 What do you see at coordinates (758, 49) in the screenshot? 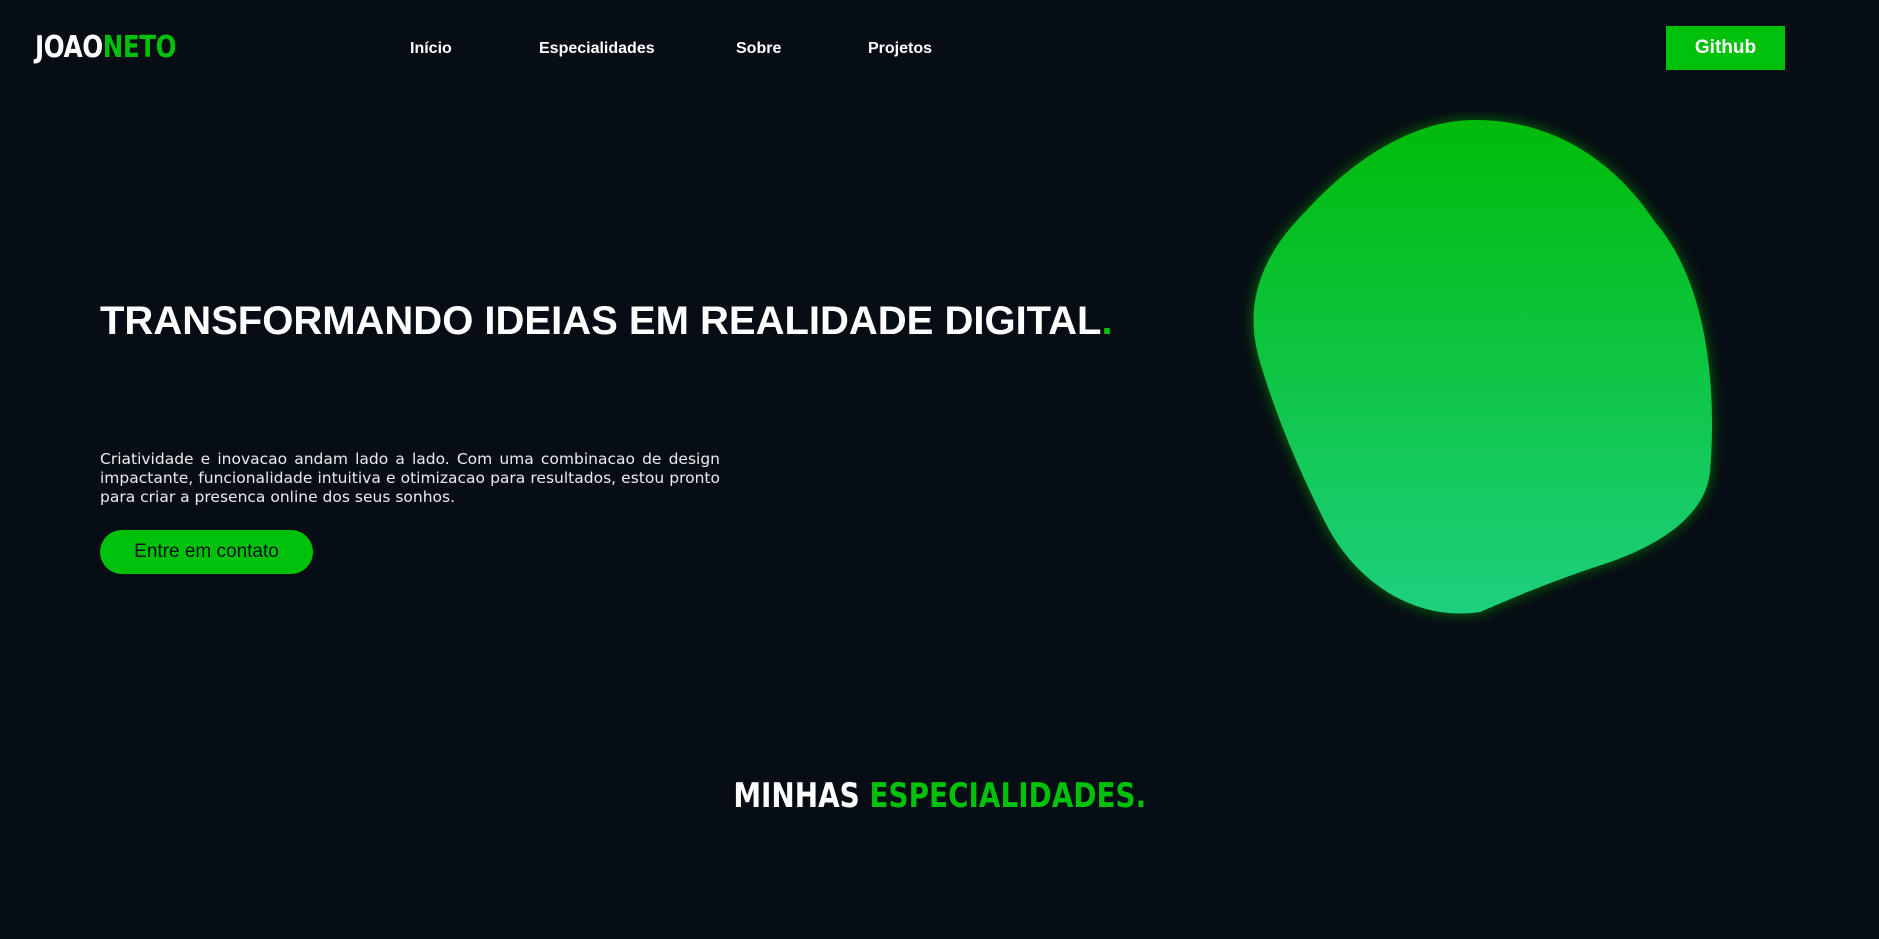
I see `nav-item-sobre: Sobre` at bounding box center [758, 49].